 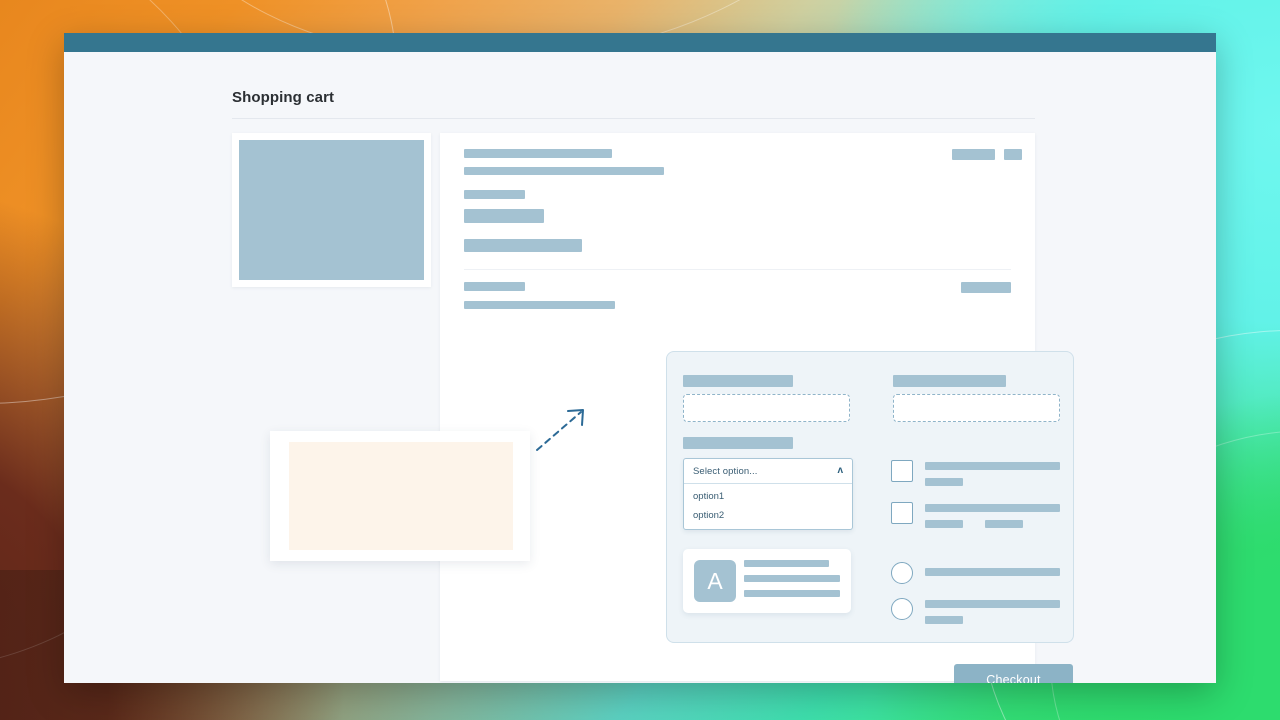 What do you see at coordinates (633, 118) in the screenshot?
I see `title-divider` at bounding box center [633, 118].